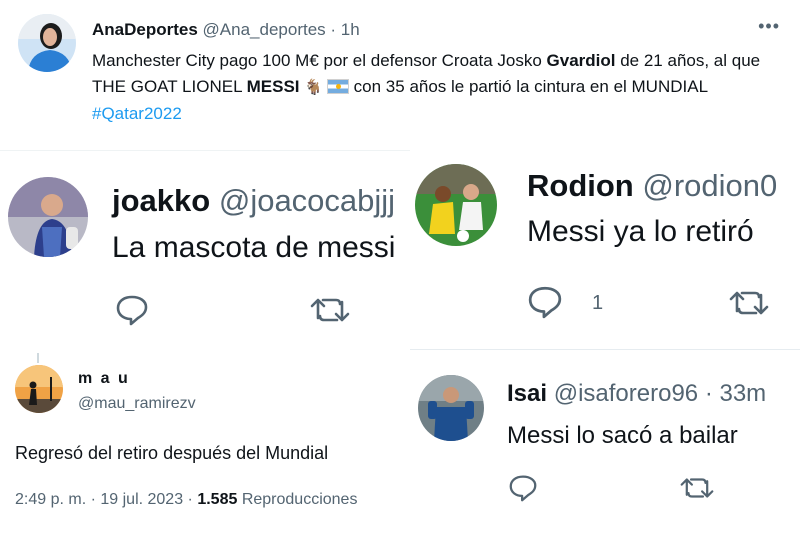 The height and width of the screenshot is (533, 800). Describe the element at coordinates (344, 29) in the screenshot. I see `tweet-time: · 1h` at that location.